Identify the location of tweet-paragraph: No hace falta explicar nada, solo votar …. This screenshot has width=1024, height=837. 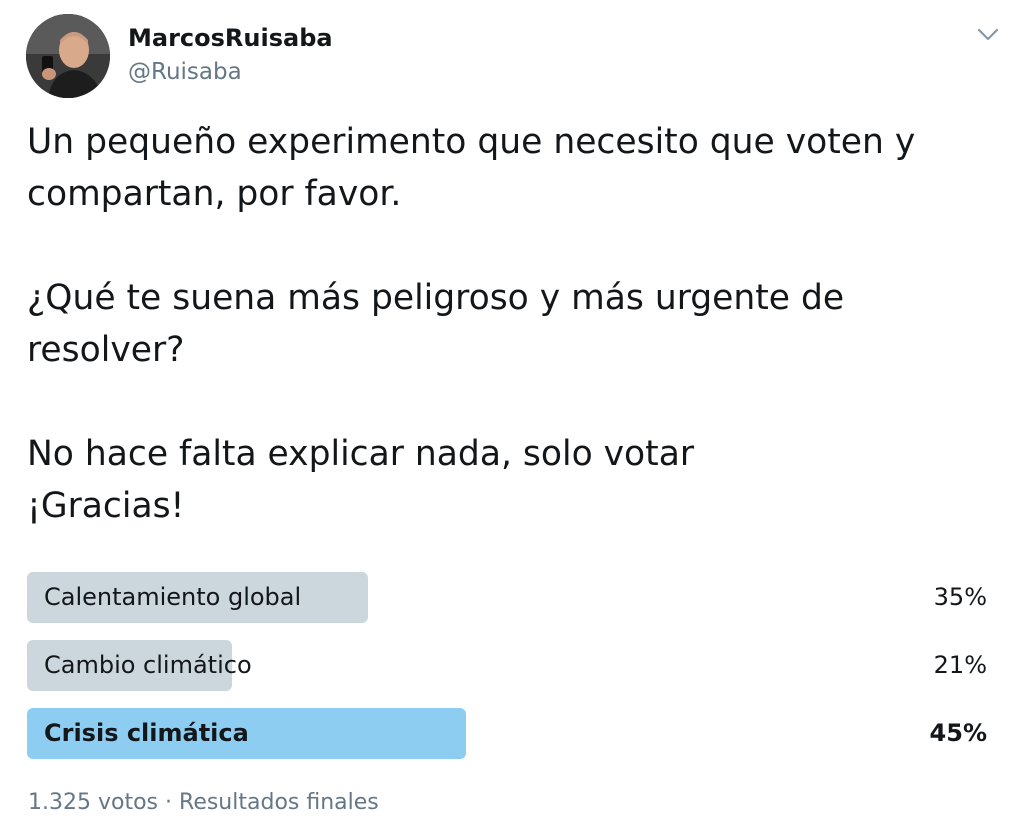
(361, 480).